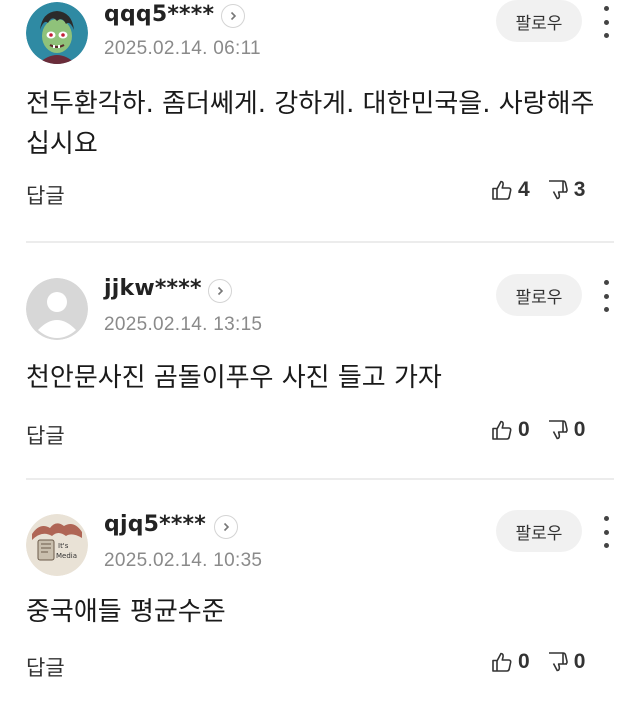 The width and height of the screenshot is (640, 710). Describe the element at coordinates (63, 546) in the screenshot. I see `avatar-caption-1: It's` at that location.